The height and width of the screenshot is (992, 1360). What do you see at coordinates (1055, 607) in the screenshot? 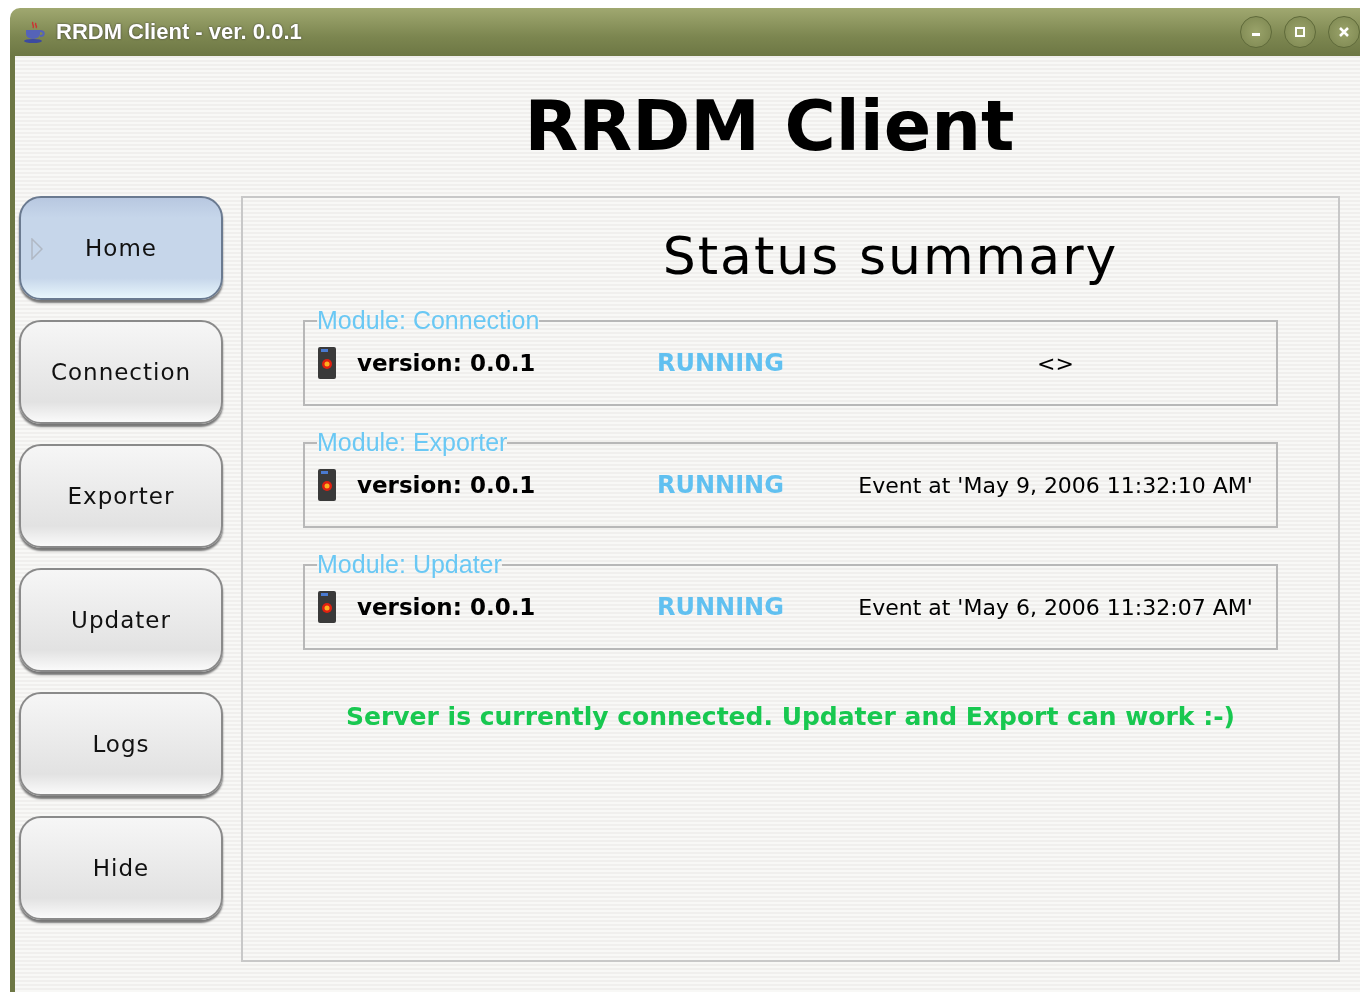
I see `module-event: Event at 'May 6, 2006 11:32:07 AM'` at bounding box center [1055, 607].